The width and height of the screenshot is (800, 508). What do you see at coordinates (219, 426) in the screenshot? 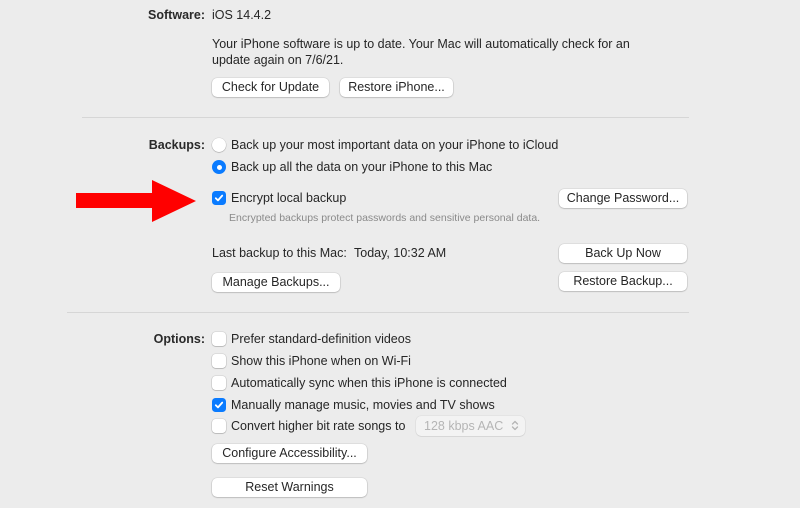
I see `convert-bitrate-checkbox` at bounding box center [219, 426].